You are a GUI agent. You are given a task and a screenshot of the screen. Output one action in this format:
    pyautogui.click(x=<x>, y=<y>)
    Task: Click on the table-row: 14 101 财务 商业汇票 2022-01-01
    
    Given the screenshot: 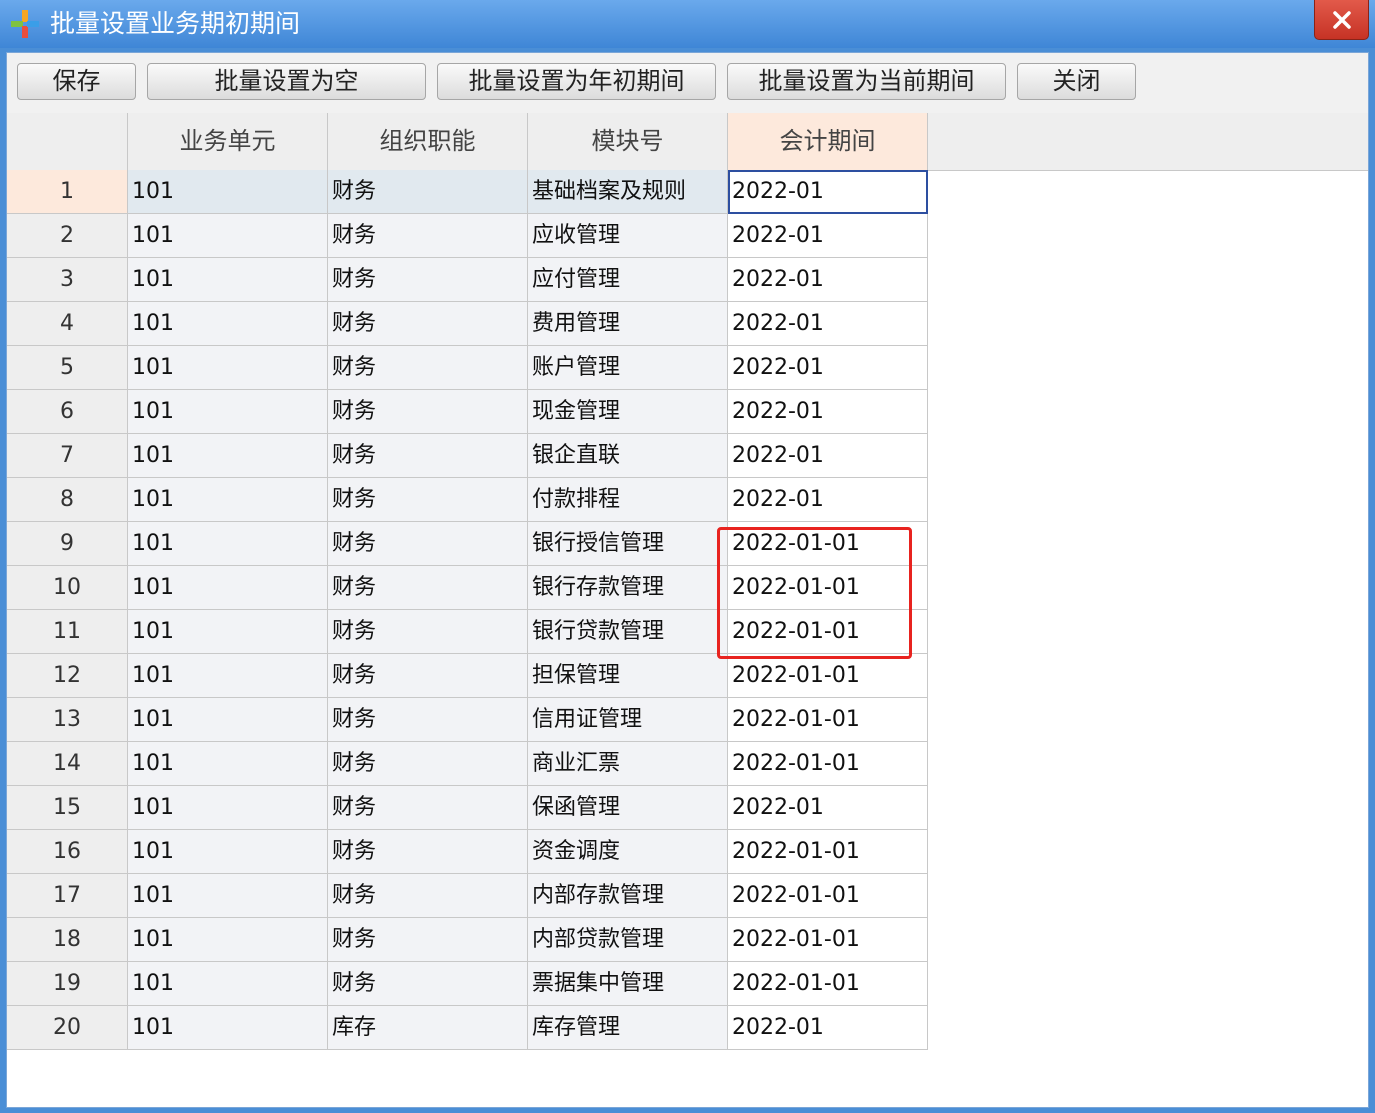 What is the action you would take?
    pyautogui.click(x=467, y=764)
    